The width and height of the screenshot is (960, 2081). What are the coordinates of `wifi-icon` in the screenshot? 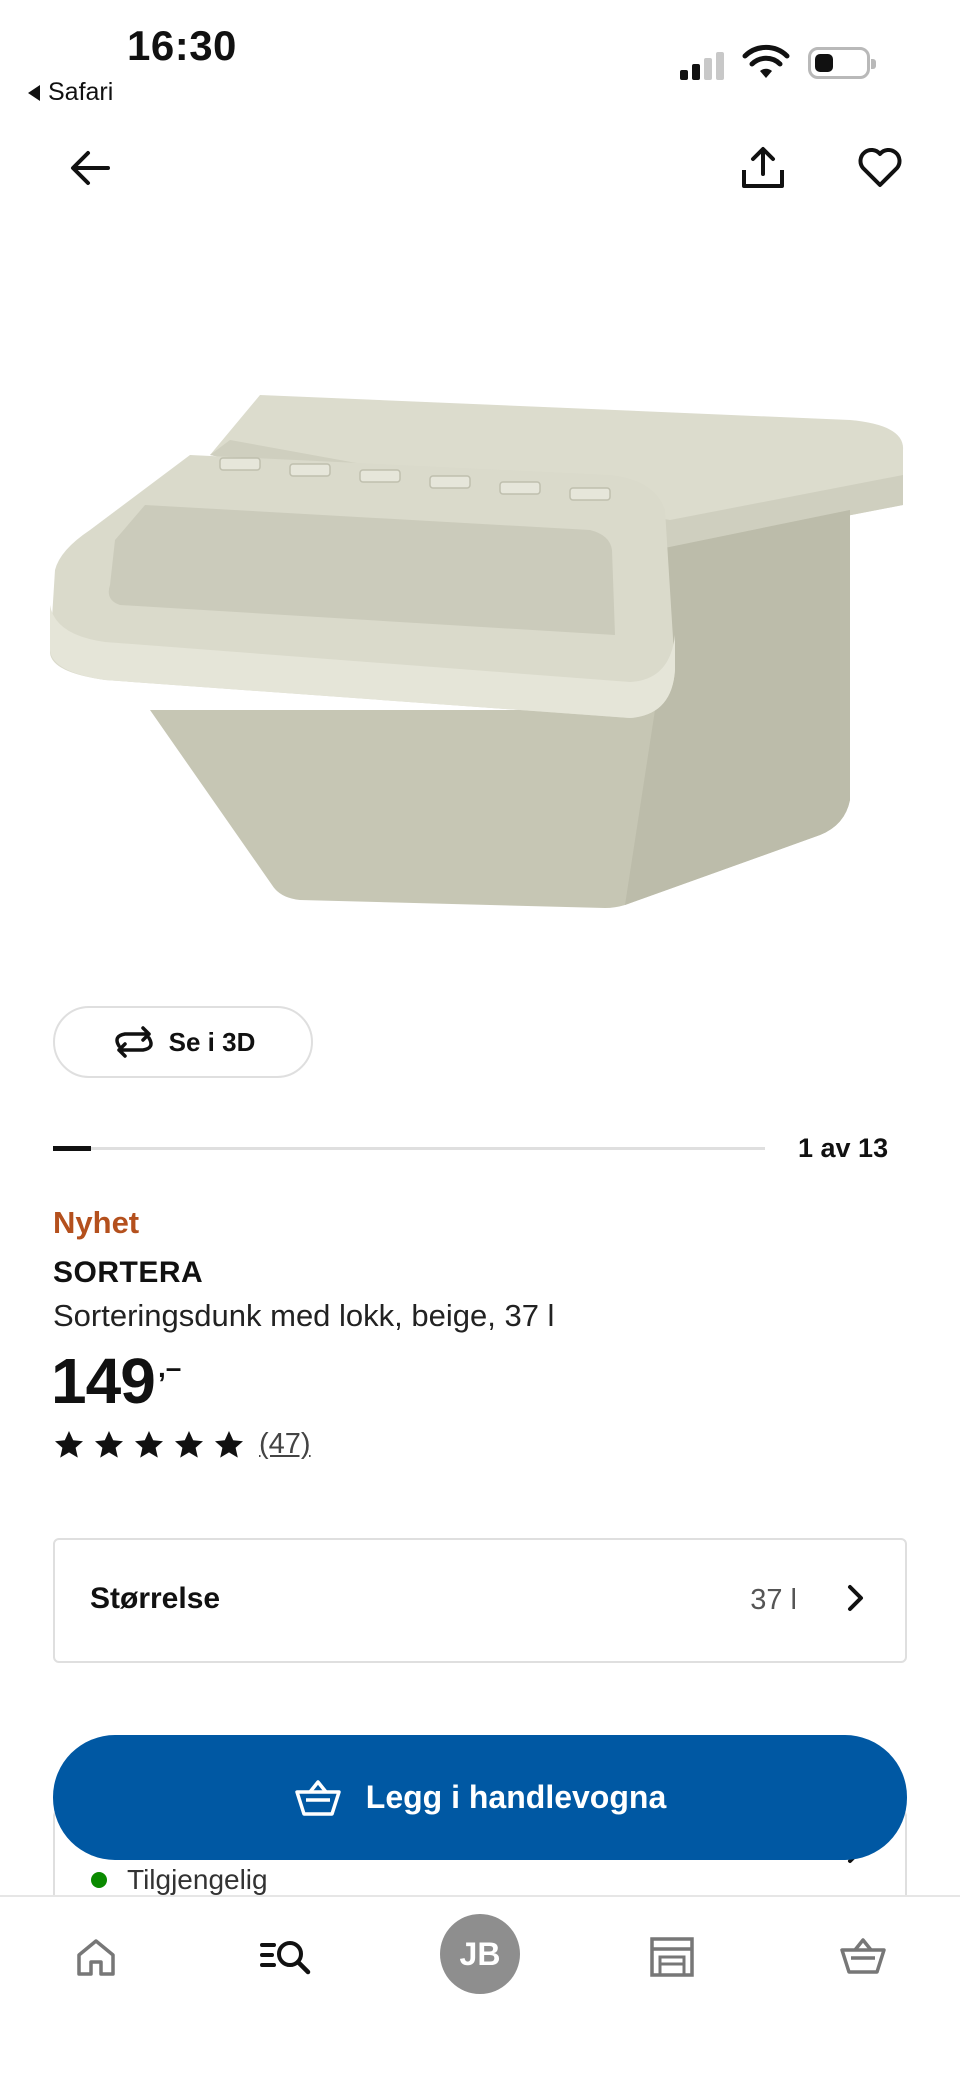 It's located at (766, 61).